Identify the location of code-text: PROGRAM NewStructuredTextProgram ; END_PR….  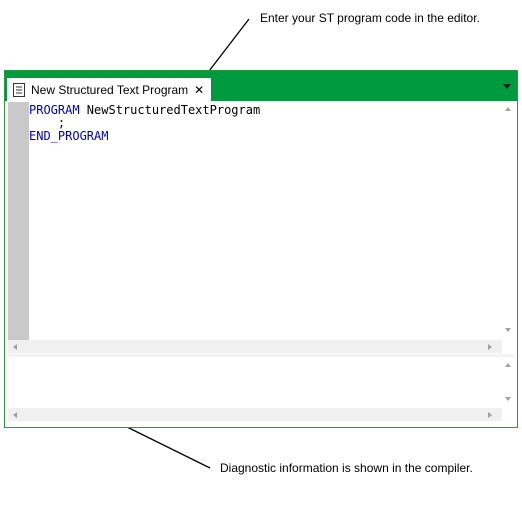
(144, 123).